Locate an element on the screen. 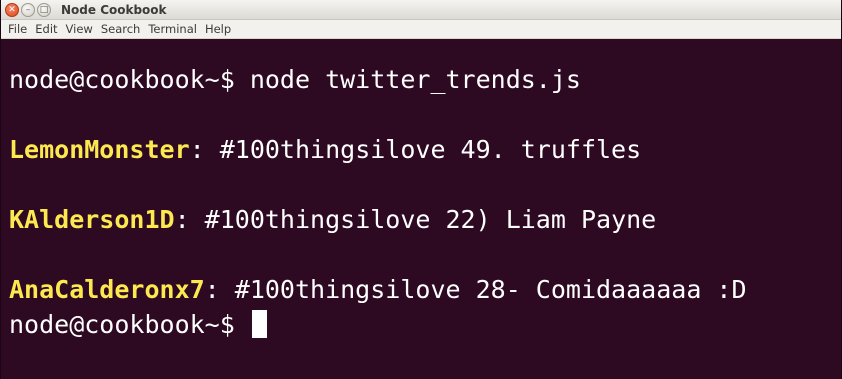  command-line: node@cookbook~$ node twitter_trends.js is located at coordinates (425, 79).